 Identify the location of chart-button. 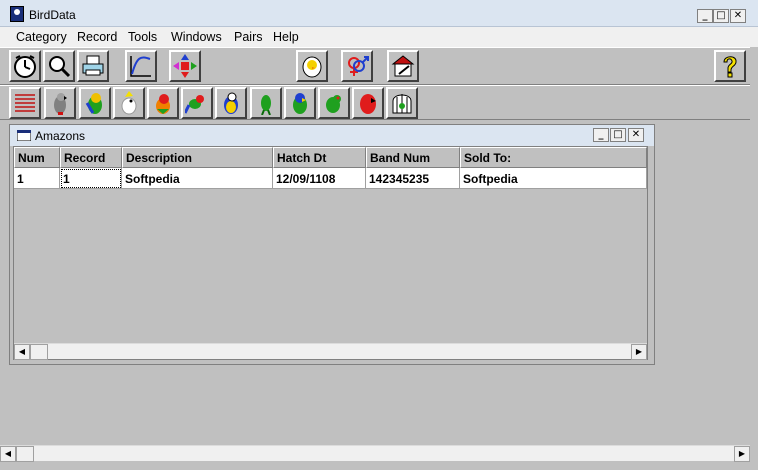
(141, 66).